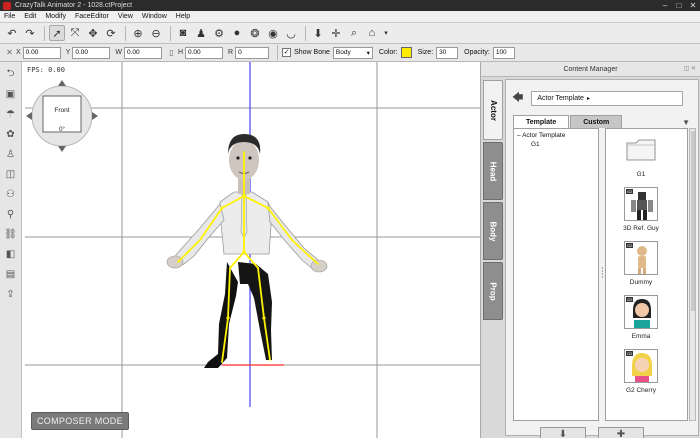  I want to click on eye-icon: ◉, so click(273, 33).